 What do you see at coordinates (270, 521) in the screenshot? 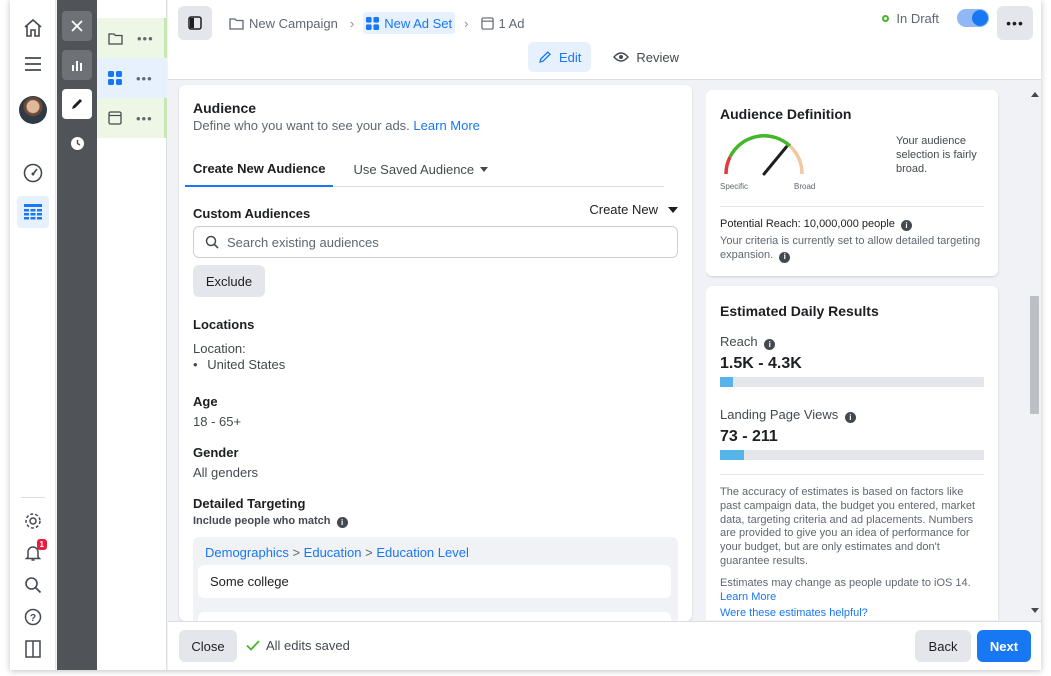
I see `include-label: Include people who match i` at bounding box center [270, 521].